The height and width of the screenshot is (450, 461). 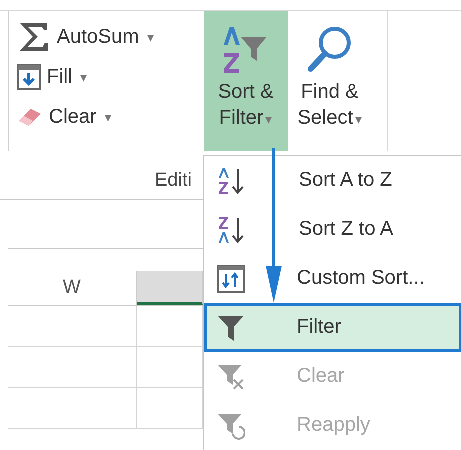 I want to click on menu-item: Sort Z to A, so click(x=332, y=229).